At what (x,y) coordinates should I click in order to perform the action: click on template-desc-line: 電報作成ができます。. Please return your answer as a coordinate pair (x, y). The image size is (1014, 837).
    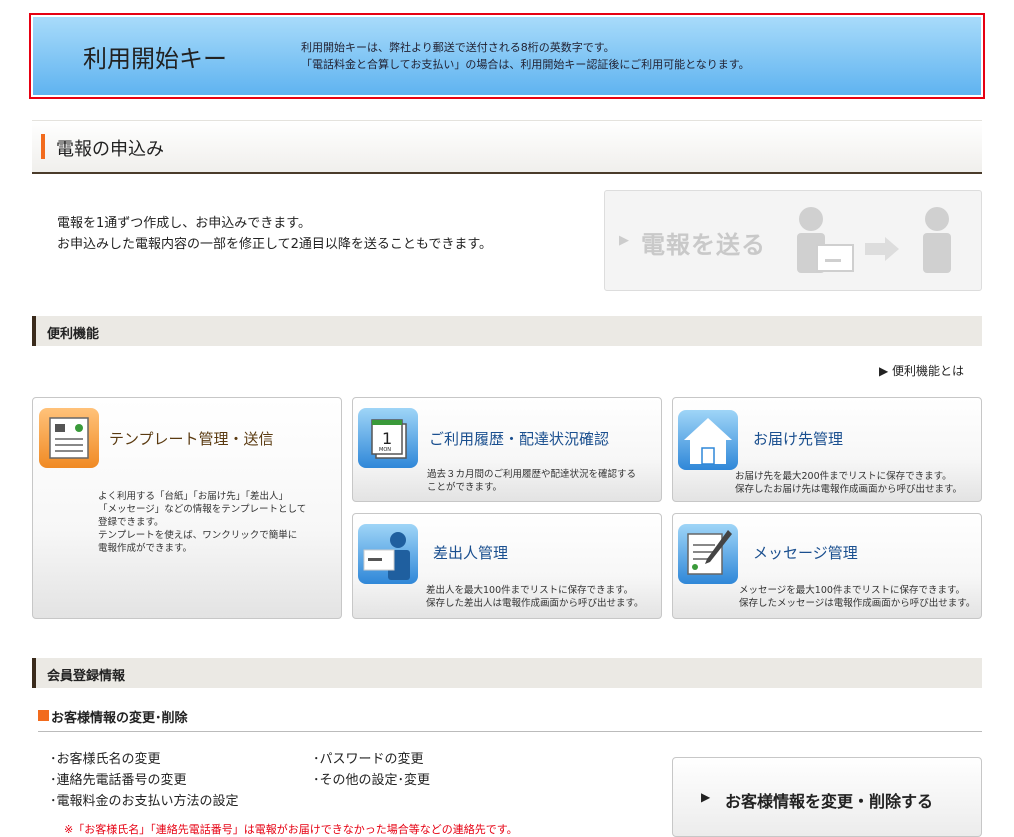
    Looking at the image, I should click on (145, 548).